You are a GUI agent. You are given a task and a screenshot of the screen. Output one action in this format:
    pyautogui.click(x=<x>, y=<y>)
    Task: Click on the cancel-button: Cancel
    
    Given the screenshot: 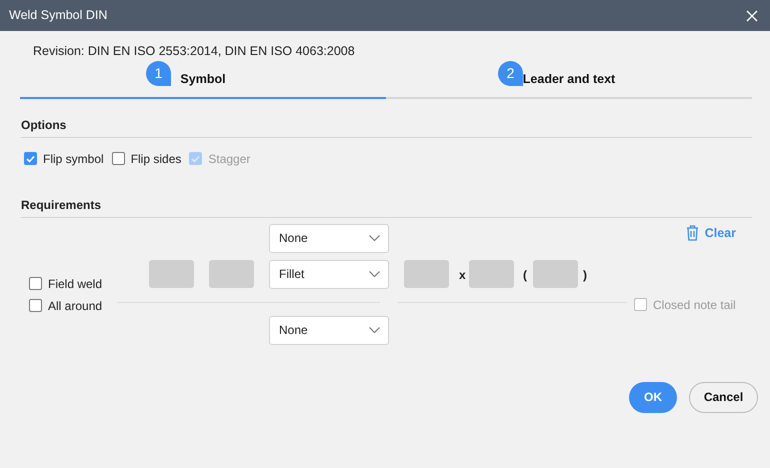 What is the action you would take?
    pyautogui.click(x=723, y=397)
    